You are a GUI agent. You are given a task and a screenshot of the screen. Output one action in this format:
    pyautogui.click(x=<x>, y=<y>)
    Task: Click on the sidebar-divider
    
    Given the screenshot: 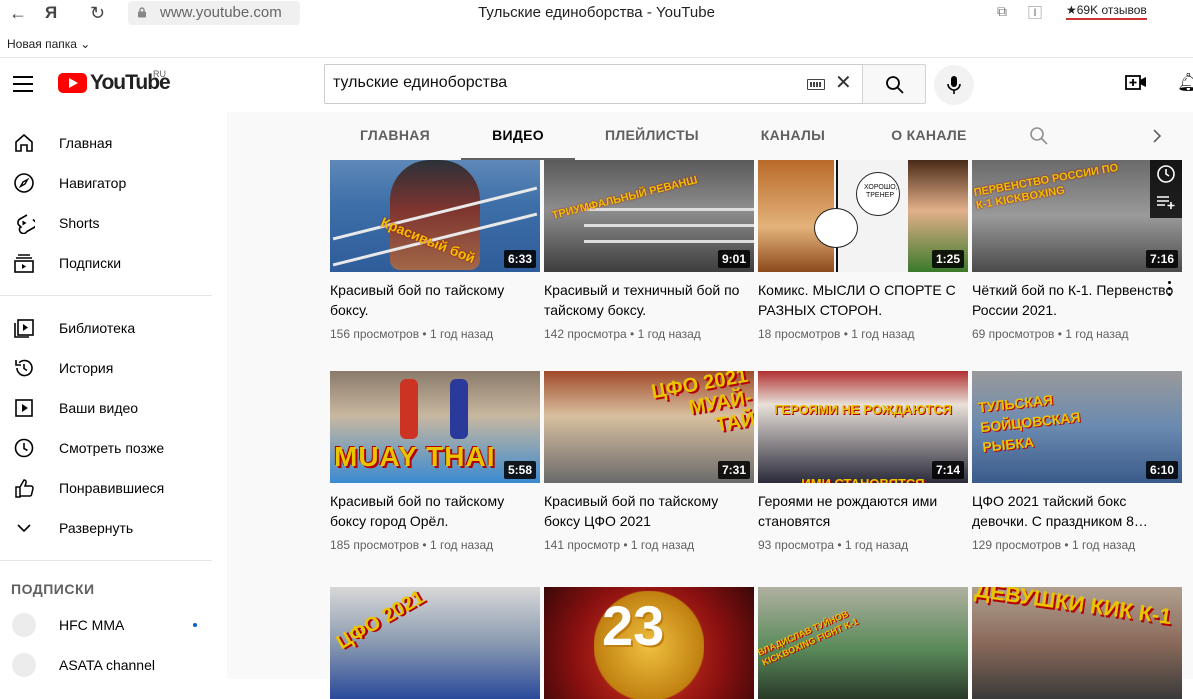 What is the action you would take?
    pyautogui.click(x=106, y=560)
    